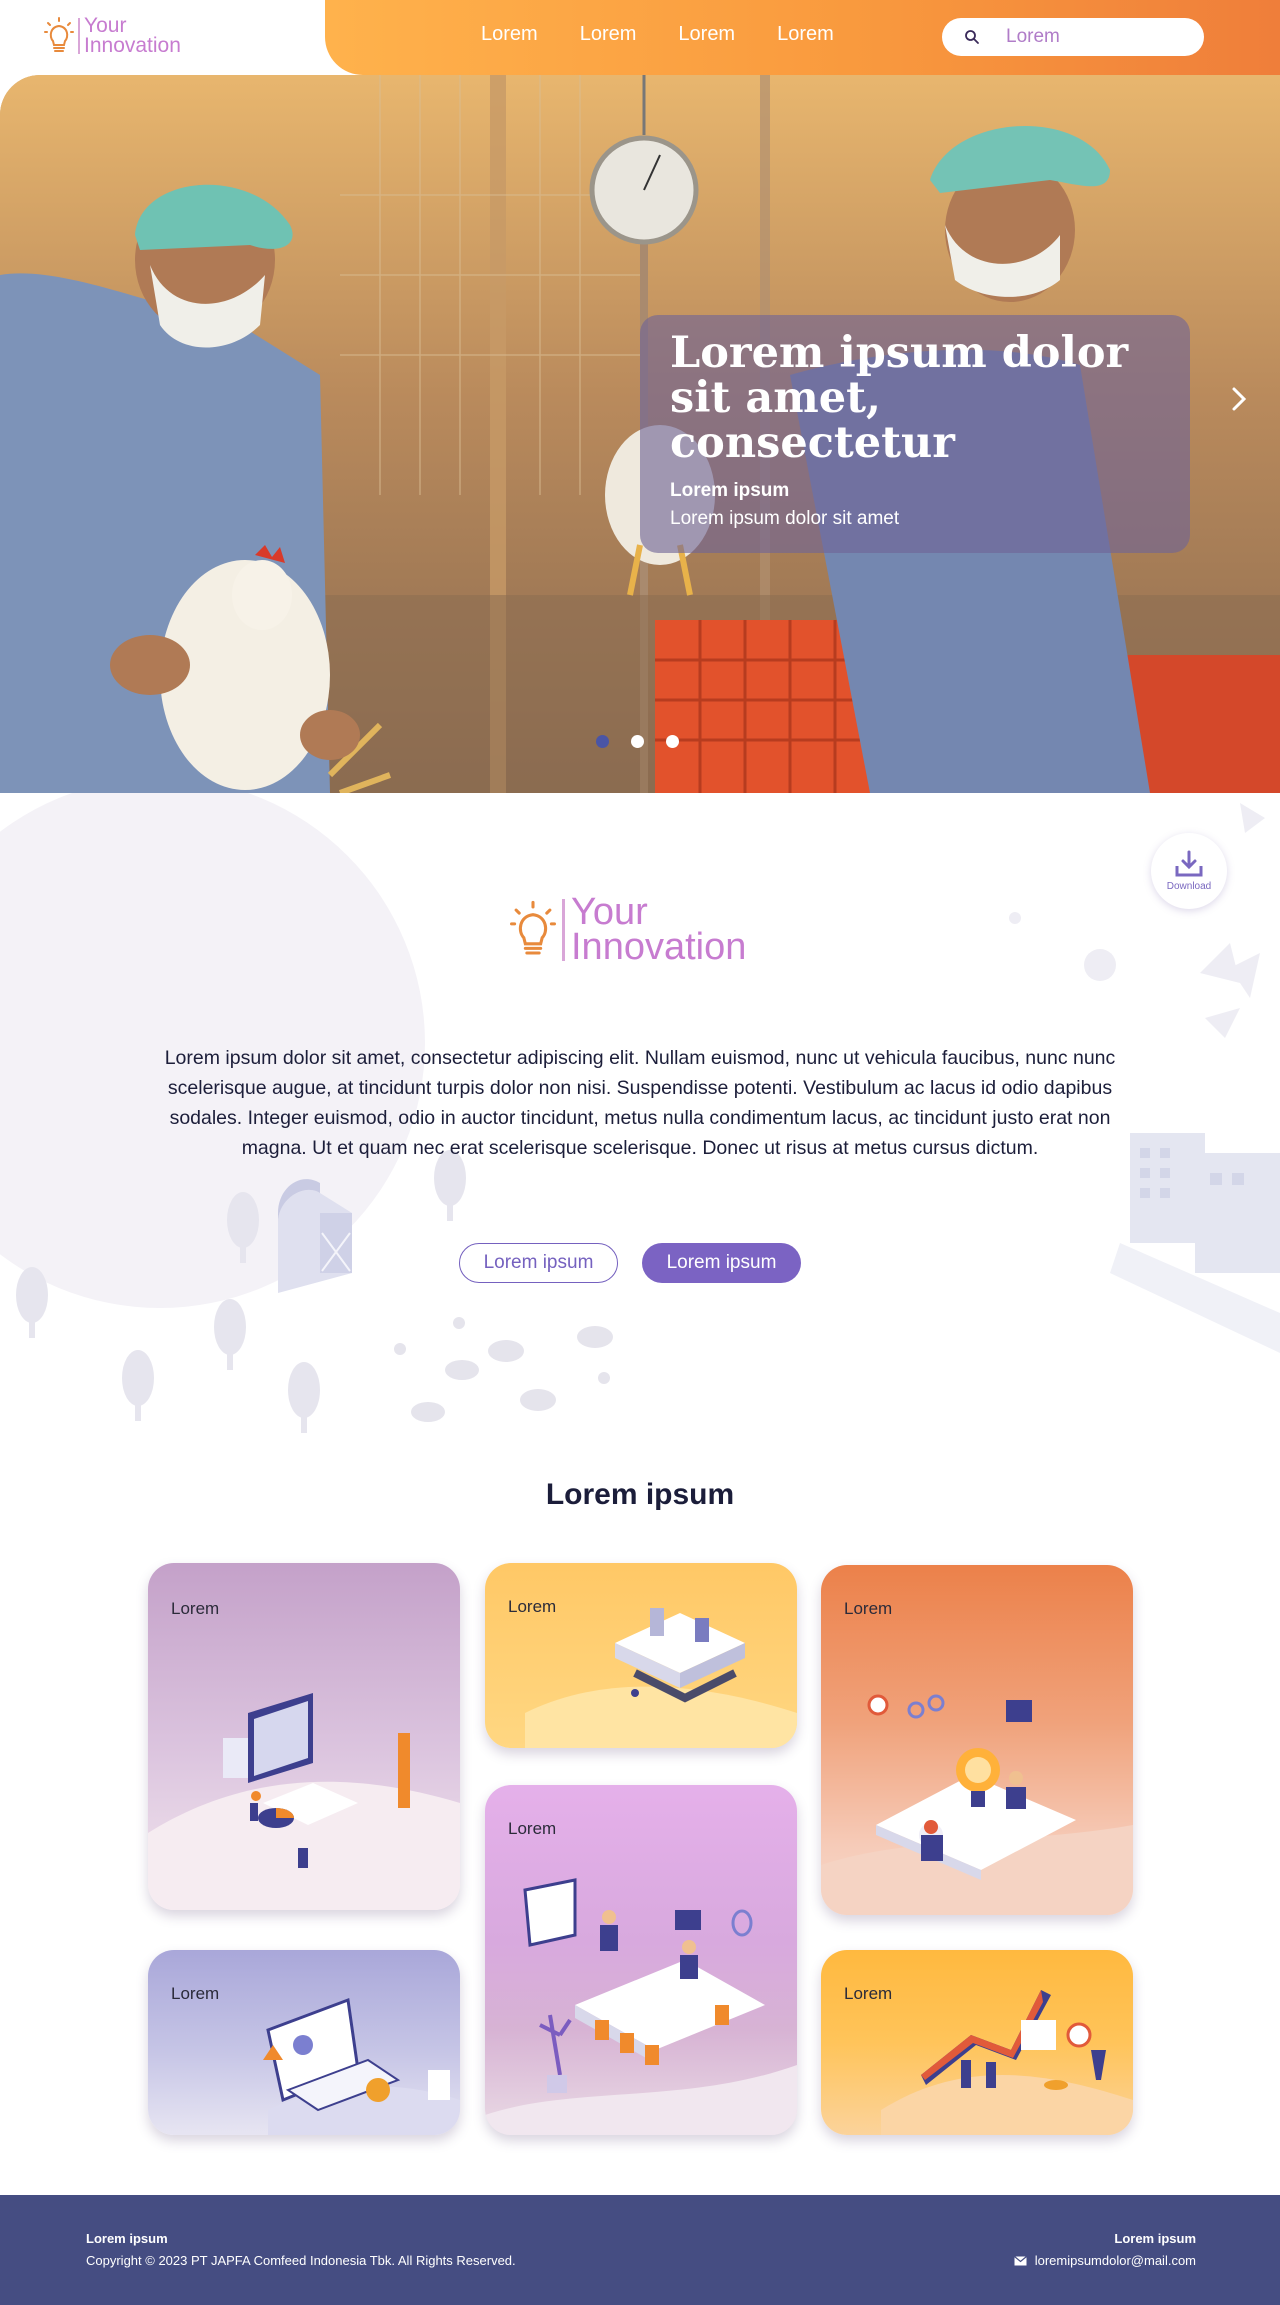  I want to click on main-nav: Lorem Lorem Lorem Lorem, so click(657, 34).